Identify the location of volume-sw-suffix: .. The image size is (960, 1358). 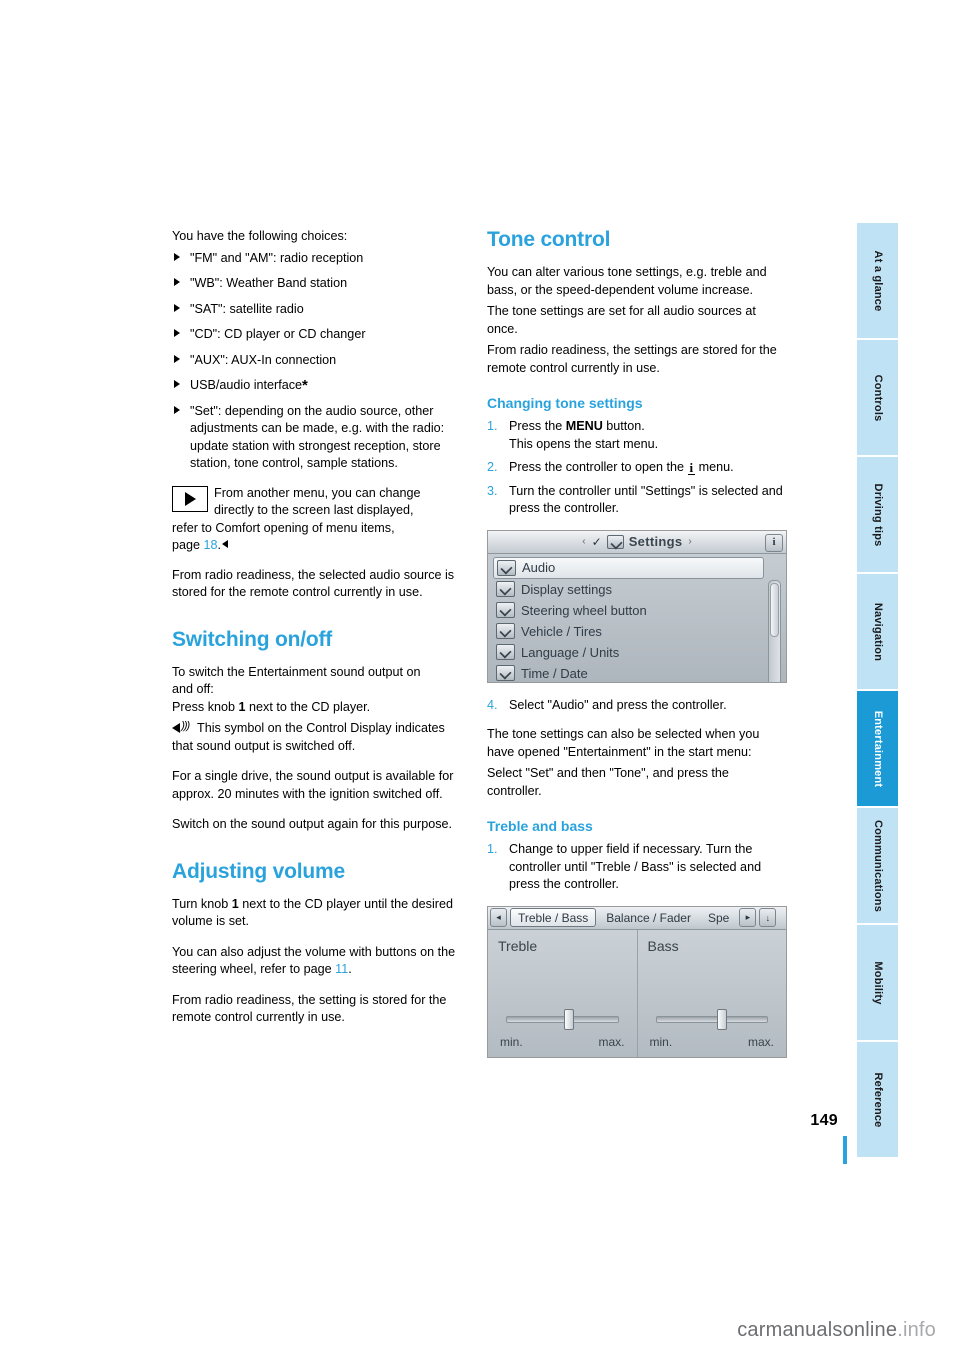
(350, 969).